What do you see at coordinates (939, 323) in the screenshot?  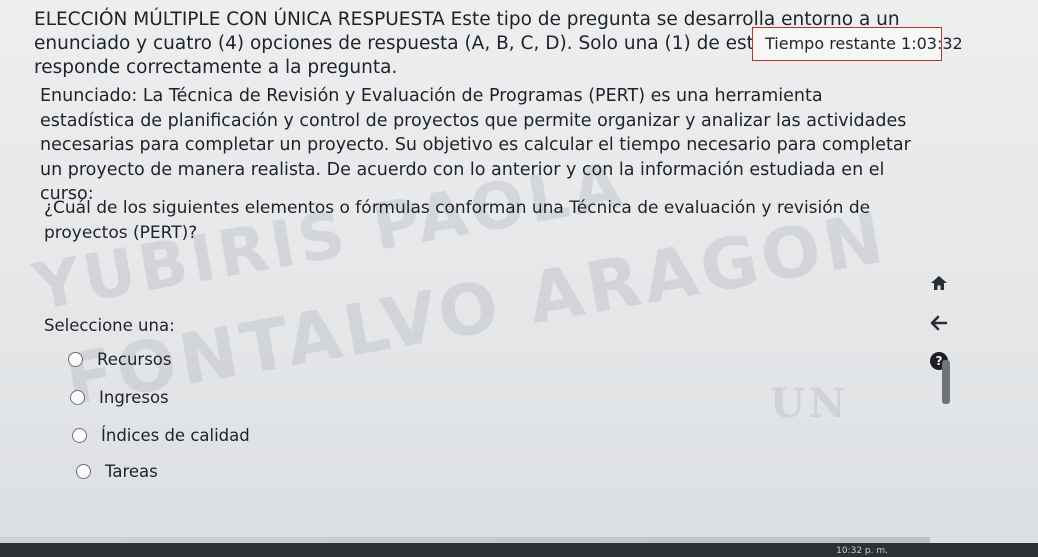 I see `arrow-left-icon` at bounding box center [939, 323].